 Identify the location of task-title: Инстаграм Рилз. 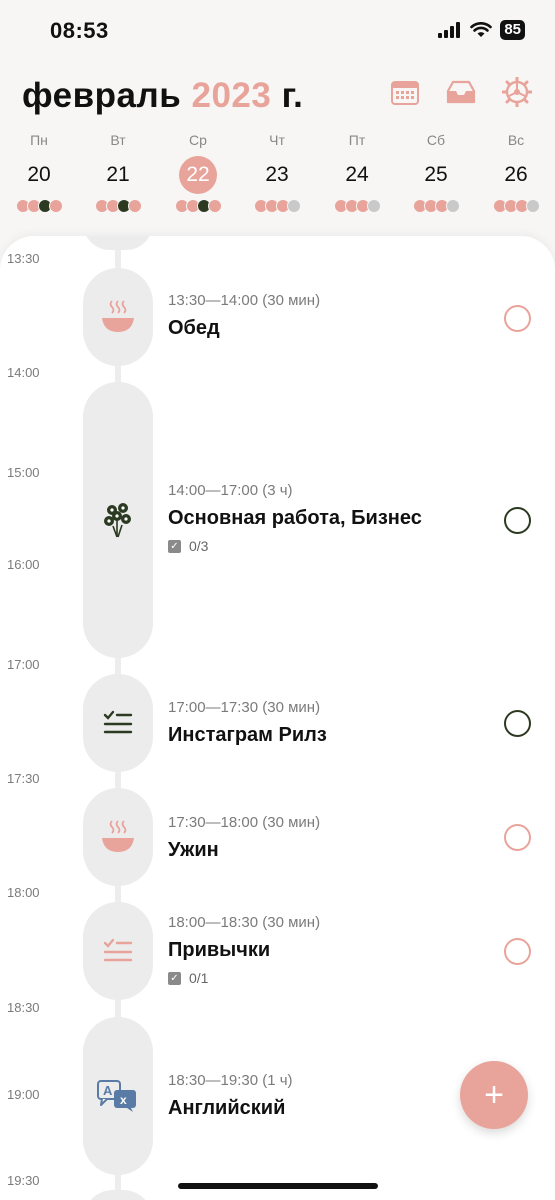
(247, 735).